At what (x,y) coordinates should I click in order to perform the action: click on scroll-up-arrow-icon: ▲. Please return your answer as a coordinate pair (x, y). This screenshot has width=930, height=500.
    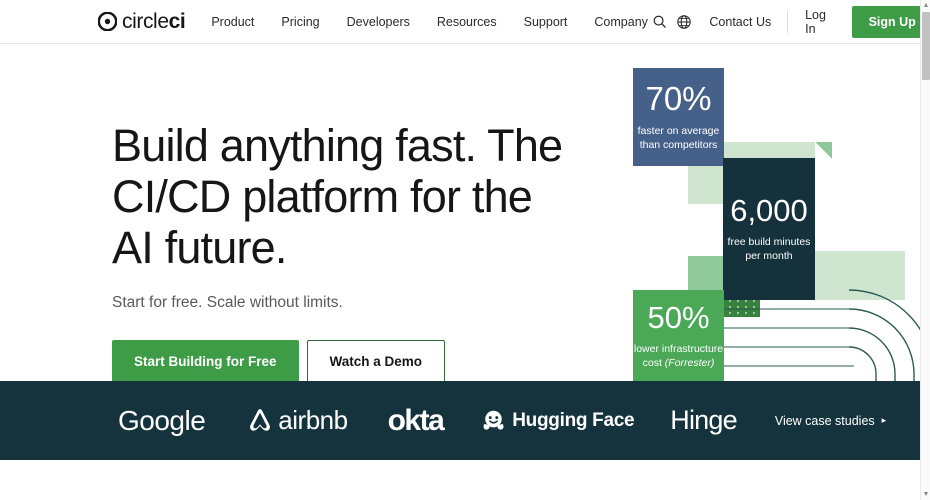
    Looking at the image, I should click on (925, 5).